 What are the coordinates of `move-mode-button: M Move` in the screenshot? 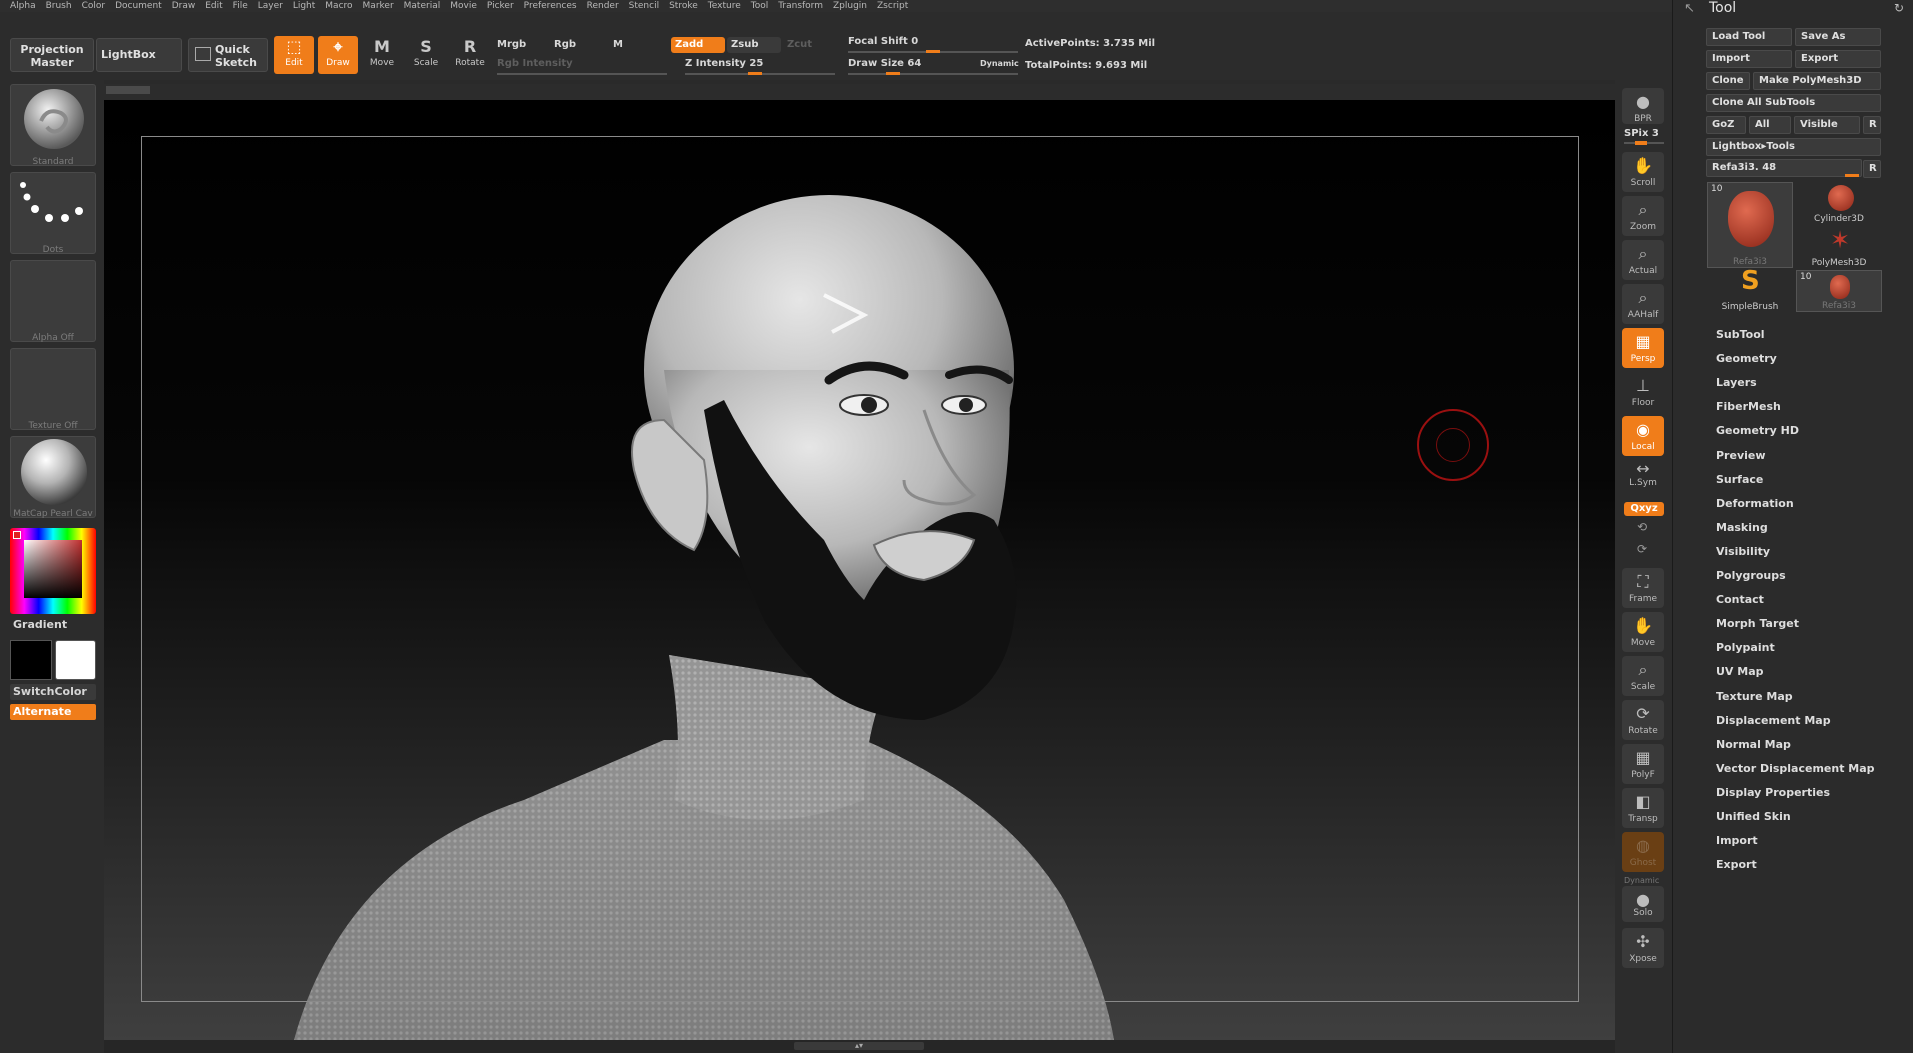 It's located at (382, 55).